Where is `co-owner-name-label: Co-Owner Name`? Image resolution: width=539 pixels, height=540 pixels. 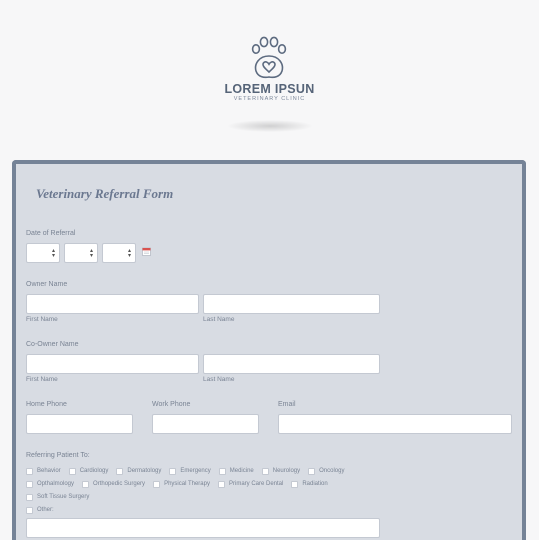 co-owner-name-label: Co-Owner Name is located at coordinates (52, 344).